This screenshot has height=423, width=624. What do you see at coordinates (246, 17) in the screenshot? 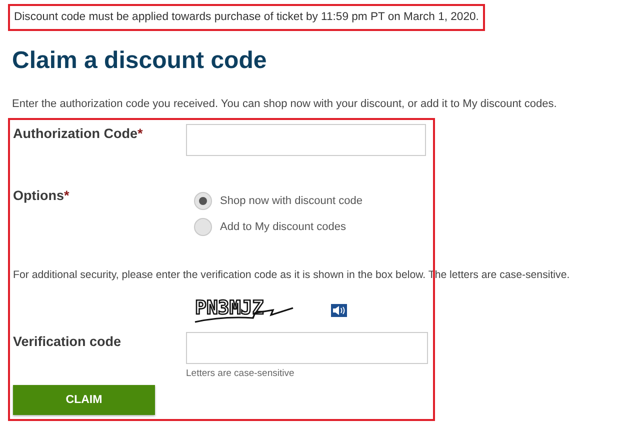
I see `notice-text: Discount code must be applied towards purchase of ticket by 11:59 pm PT on March 1, 2020.` at bounding box center [246, 17].